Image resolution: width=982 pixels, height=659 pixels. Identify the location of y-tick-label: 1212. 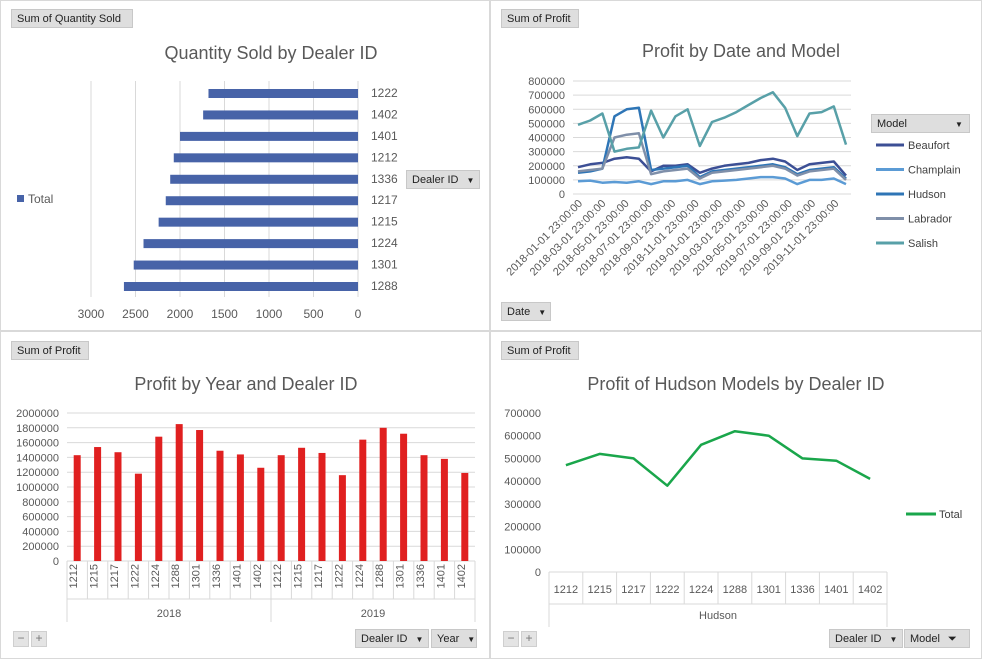
(384, 157).